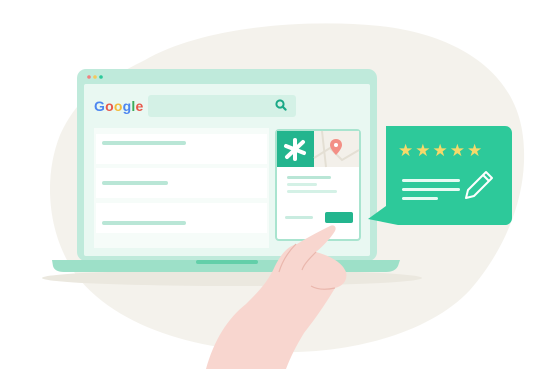 This screenshot has height=369, width=539. What do you see at coordinates (139, 106) in the screenshot?
I see `google-letter-6: e` at bounding box center [139, 106].